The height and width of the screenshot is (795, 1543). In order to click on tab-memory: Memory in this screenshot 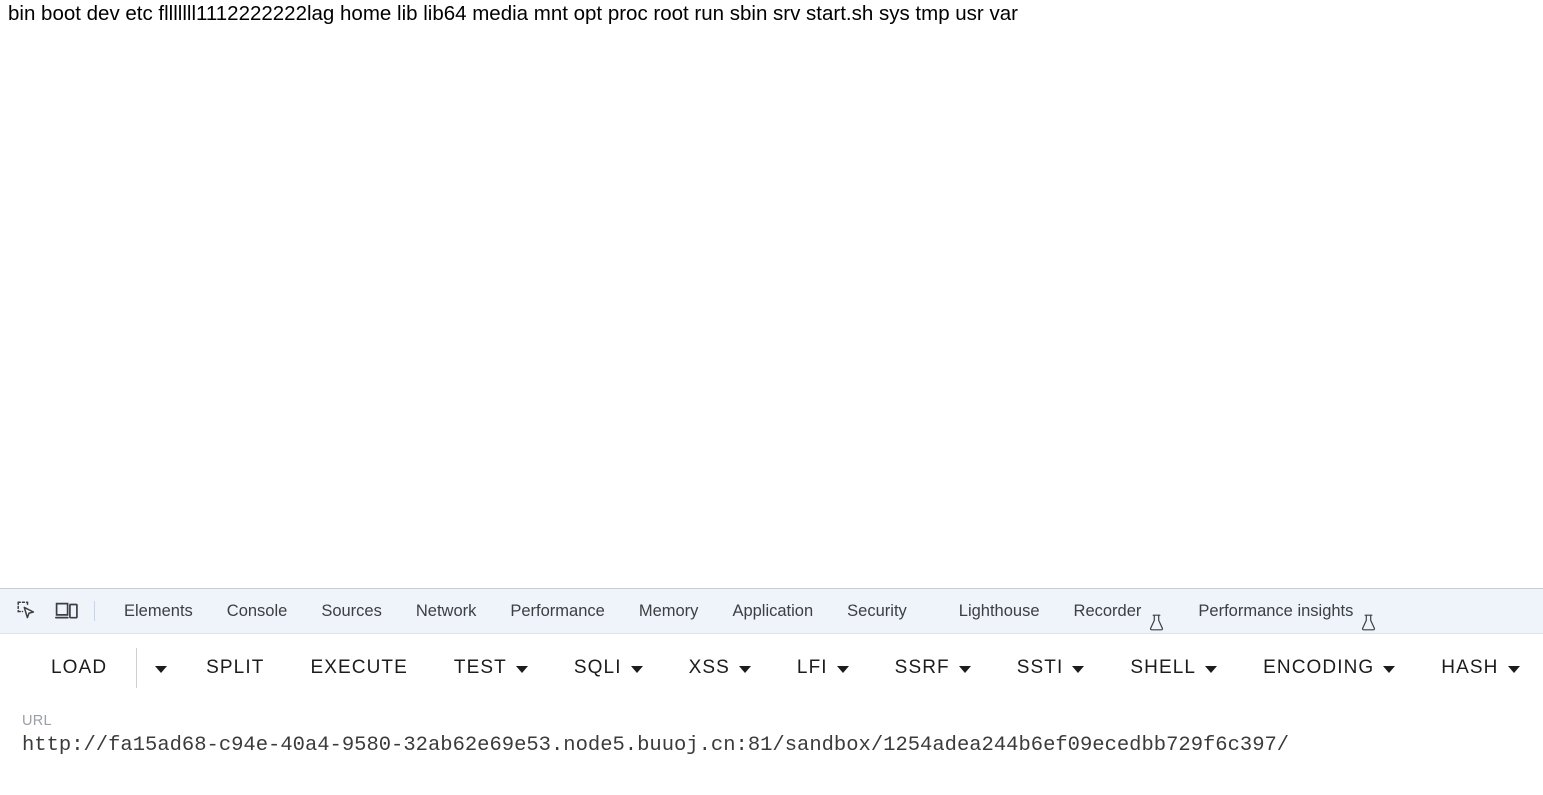, I will do `click(669, 611)`.